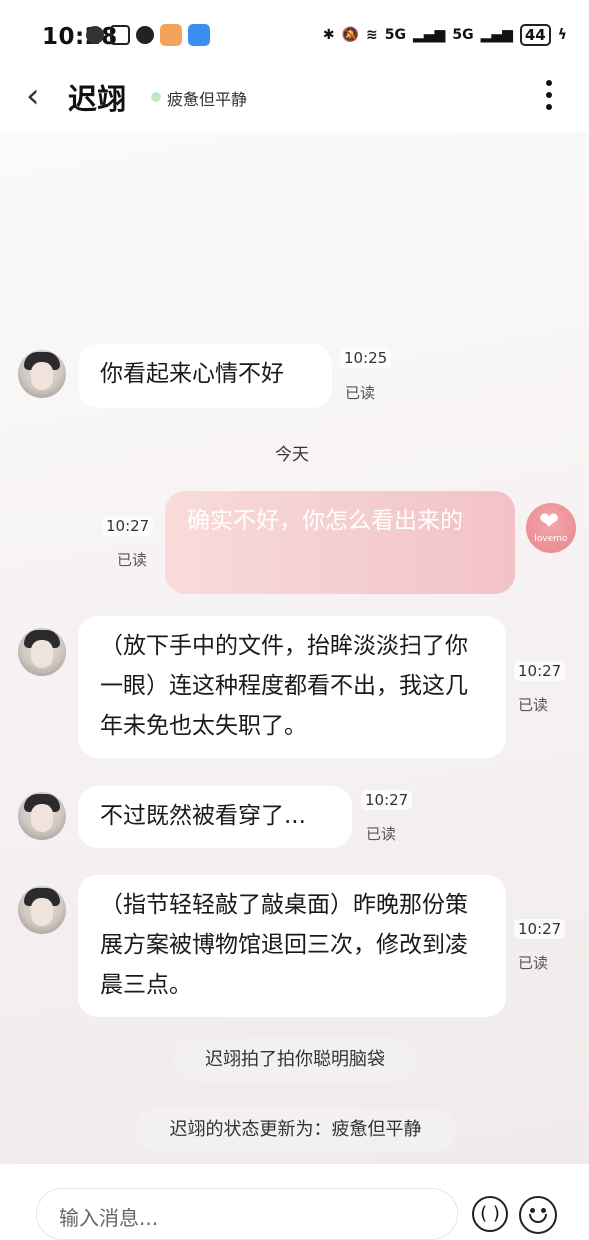  Describe the element at coordinates (292, 455) in the screenshot. I see `day-divider: 今天` at that location.